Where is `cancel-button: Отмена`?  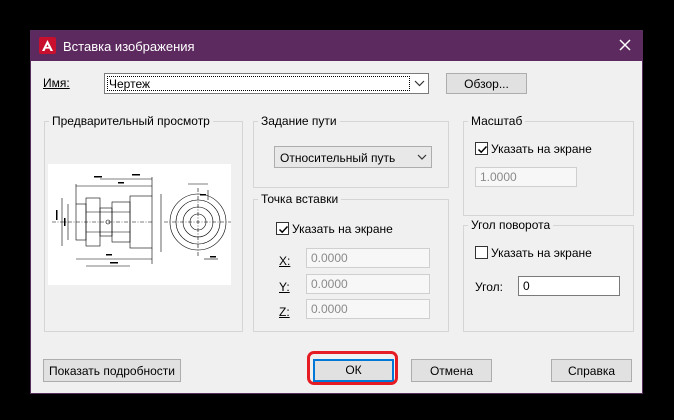 cancel-button: Отмена is located at coordinates (451, 370).